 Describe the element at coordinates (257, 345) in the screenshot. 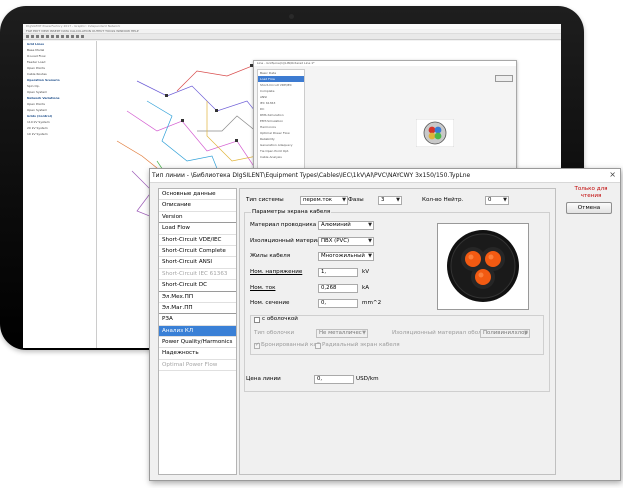

I see `armored-checkbox` at that location.